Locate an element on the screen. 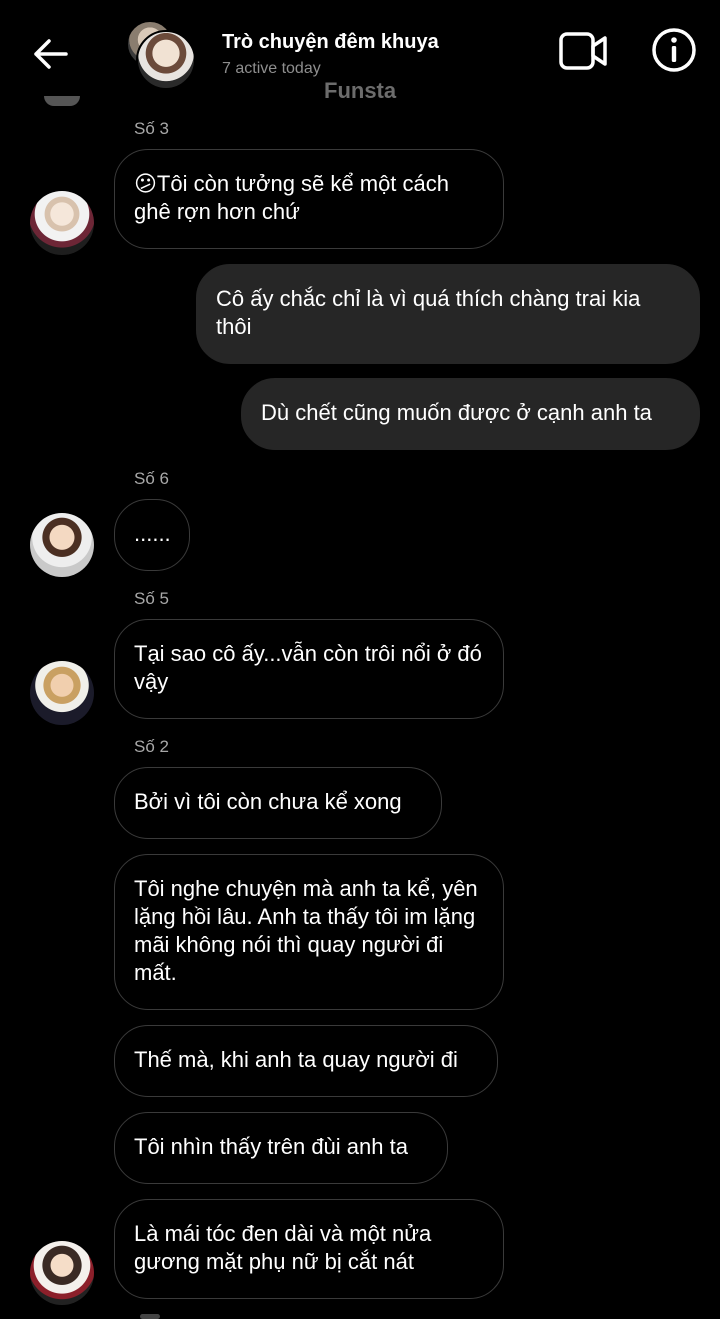  group-avatar is located at coordinates (160, 55).